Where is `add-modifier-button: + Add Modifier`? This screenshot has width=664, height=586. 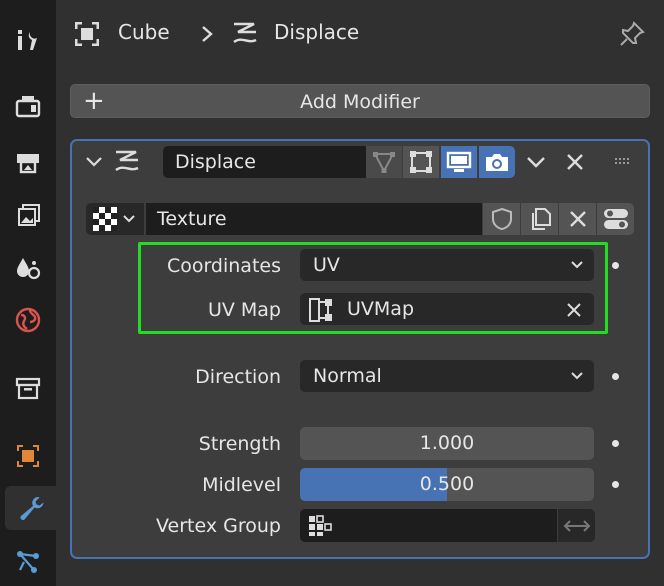 add-modifier-button: + Add Modifier is located at coordinates (360, 101).